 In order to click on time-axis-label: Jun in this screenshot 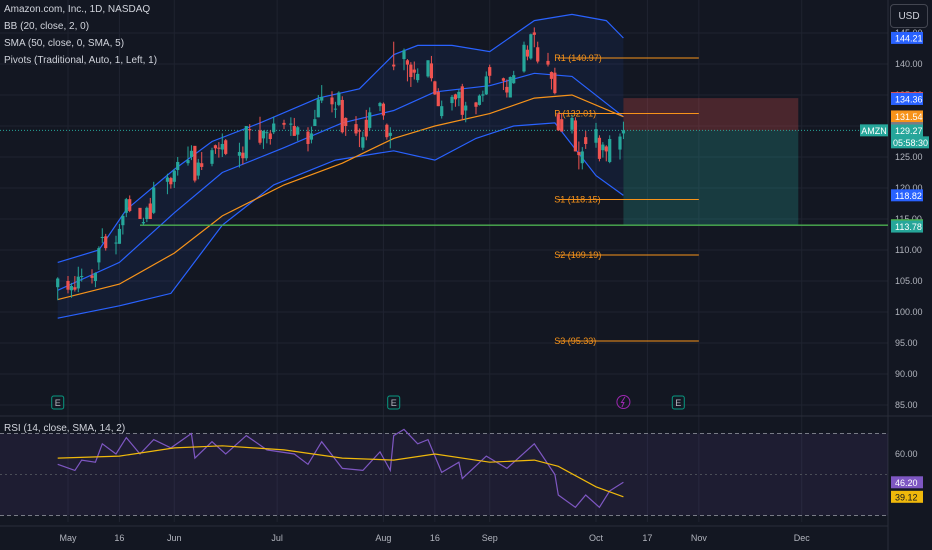, I will do `click(174, 538)`.